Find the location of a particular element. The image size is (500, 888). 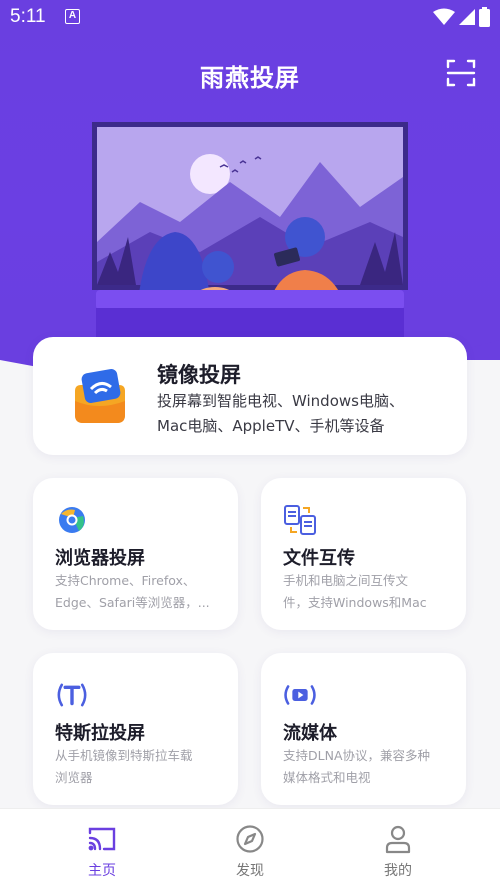

mirror-description: 投屏幕到智能电视、Windows电脑、 Mac电脑、AppleTV、手机等设备 is located at coordinates (302, 414).